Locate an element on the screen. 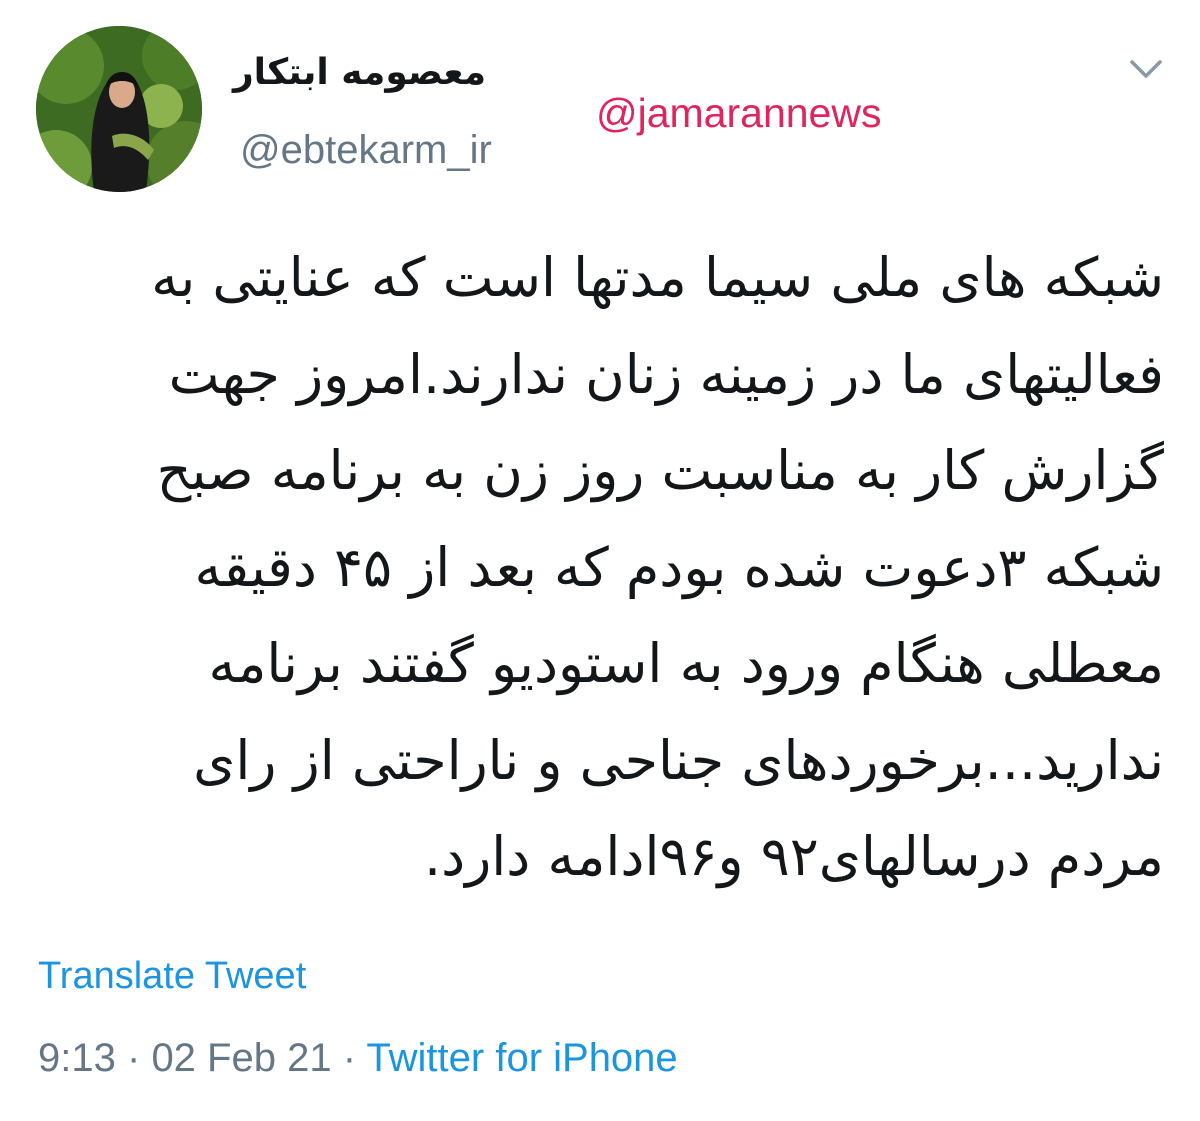 The width and height of the screenshot is (1200, 1121). author-display-name: معصومه ابتکار is located at coordinates (359, 72).